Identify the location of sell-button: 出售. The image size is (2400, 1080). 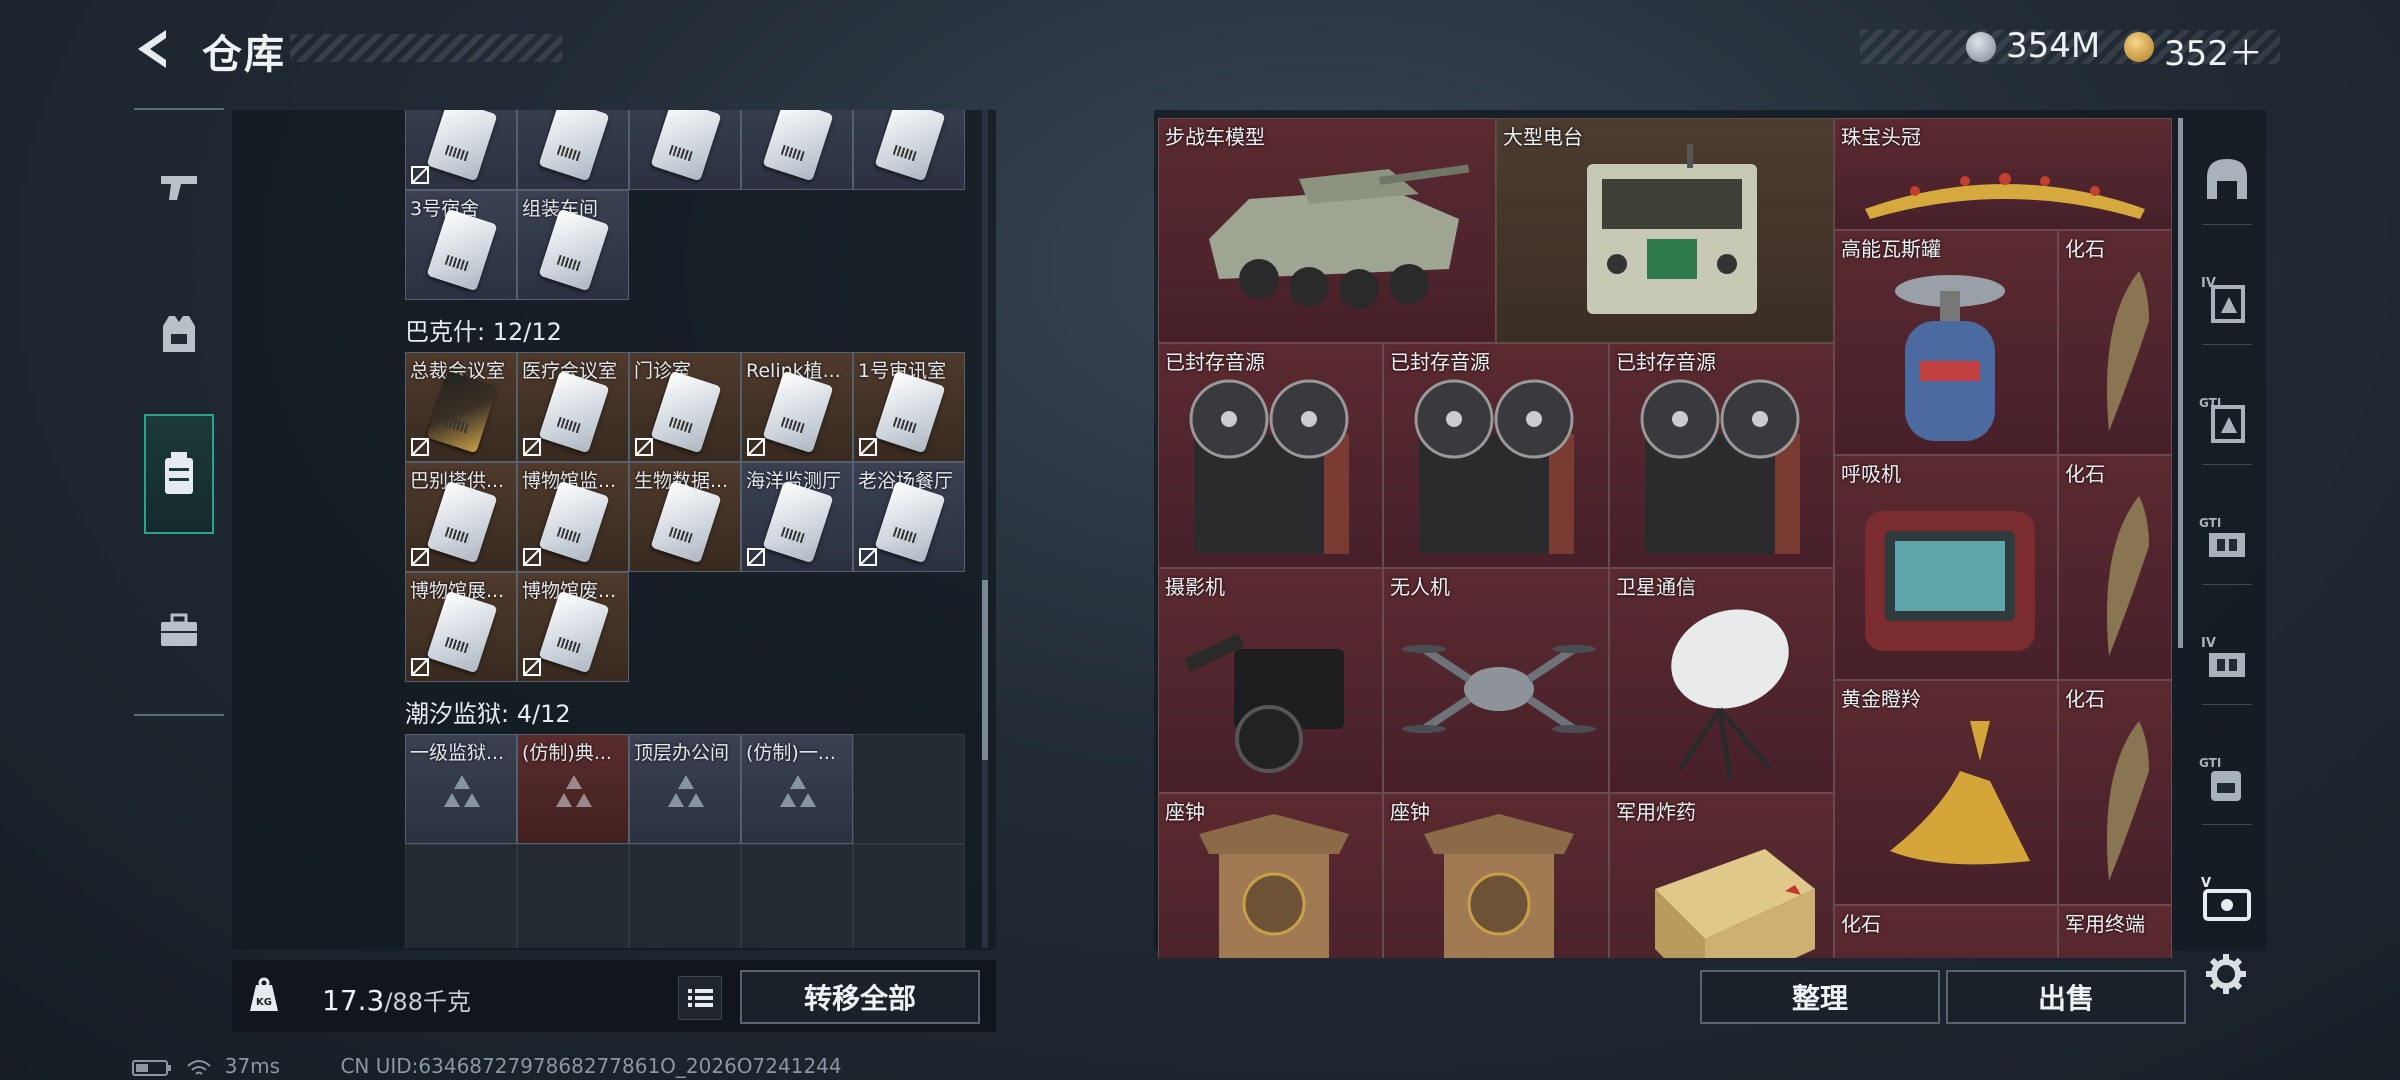
(2066, 997).